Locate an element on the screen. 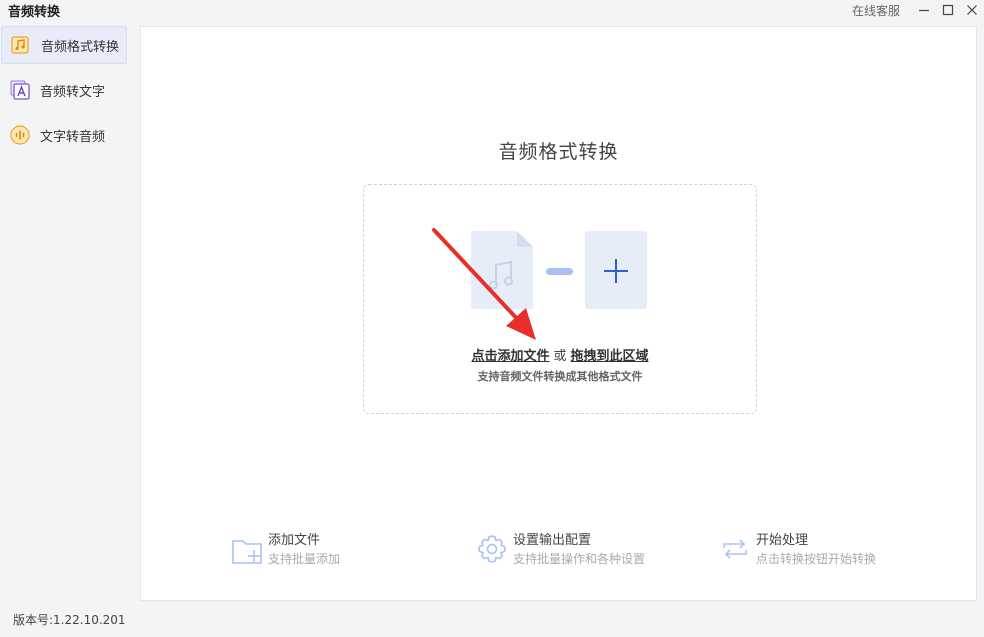 The image size is (984, 637). file-drop-zone: 点击添加文件或拖拽到此区域 支持音频文件转换成其他格式文件 is located at coordinates (560, 299).